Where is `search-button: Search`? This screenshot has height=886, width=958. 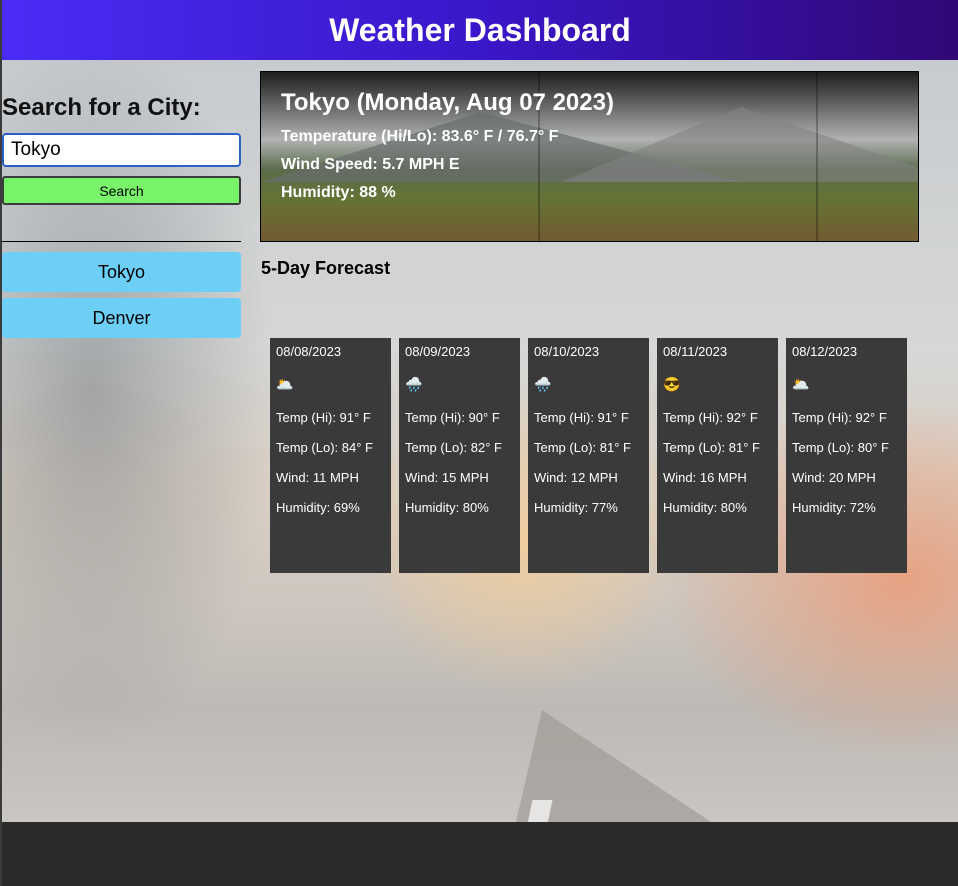
search-button: Search is located at coordinates (121, 190).